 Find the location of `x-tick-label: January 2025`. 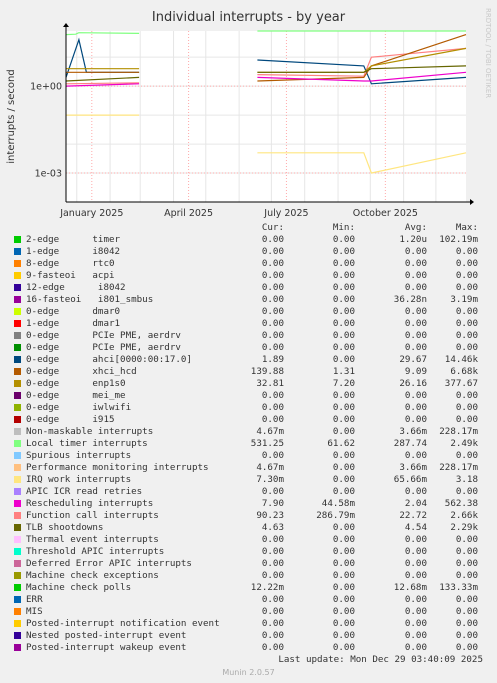

x-tick-label: January 2025 is located at coordinates (91, 213).